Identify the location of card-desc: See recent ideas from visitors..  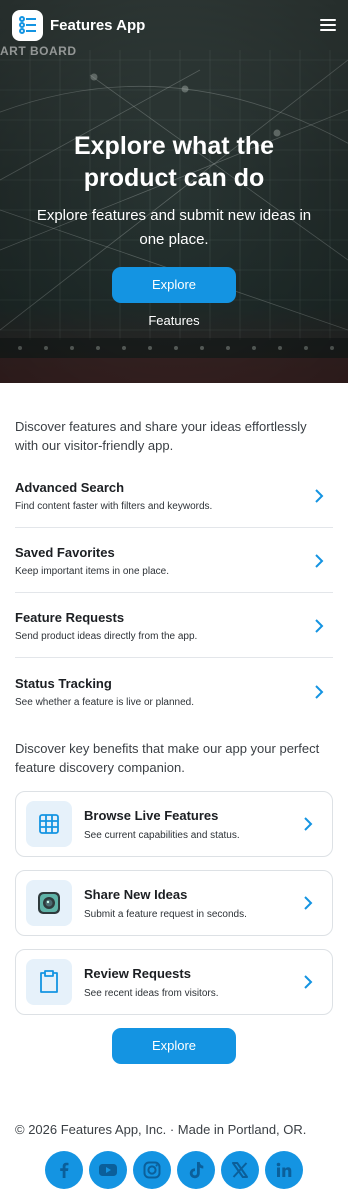
(151, 993).